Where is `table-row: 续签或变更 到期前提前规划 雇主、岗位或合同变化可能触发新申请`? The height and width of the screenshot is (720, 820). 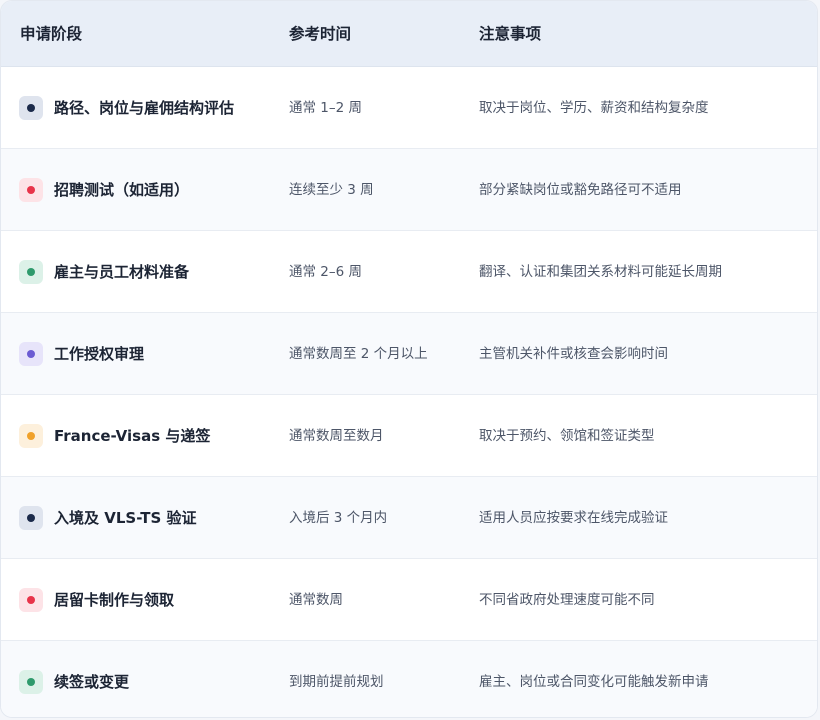
table-row: 续签或变更 到期前提前规划 雇主、岗位或合同变化可能触发新申请 is located at coordinates (409, 679).